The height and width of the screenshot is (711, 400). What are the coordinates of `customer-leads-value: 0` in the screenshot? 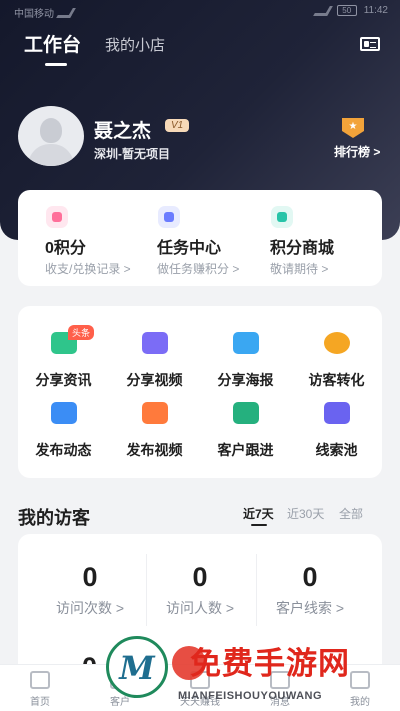 It's located at (310, 577).